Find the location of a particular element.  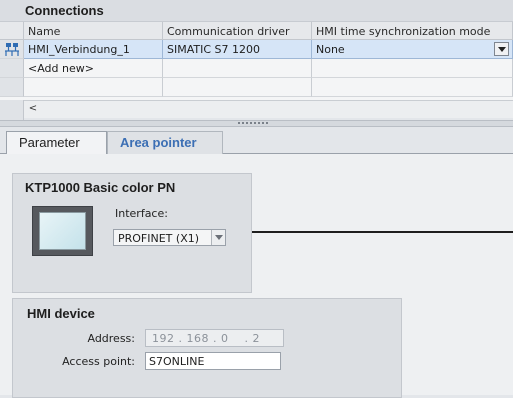

interface-label: Interface: is located at coordinates (141, 213).